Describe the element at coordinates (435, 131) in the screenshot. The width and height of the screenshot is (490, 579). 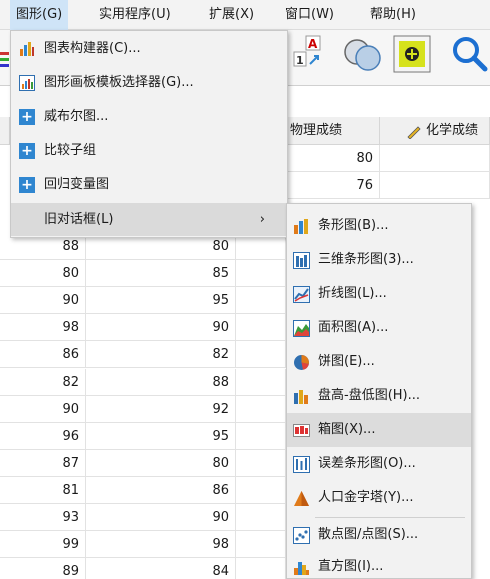
I see `column-header-chemistry: 化学成绩` at that location.